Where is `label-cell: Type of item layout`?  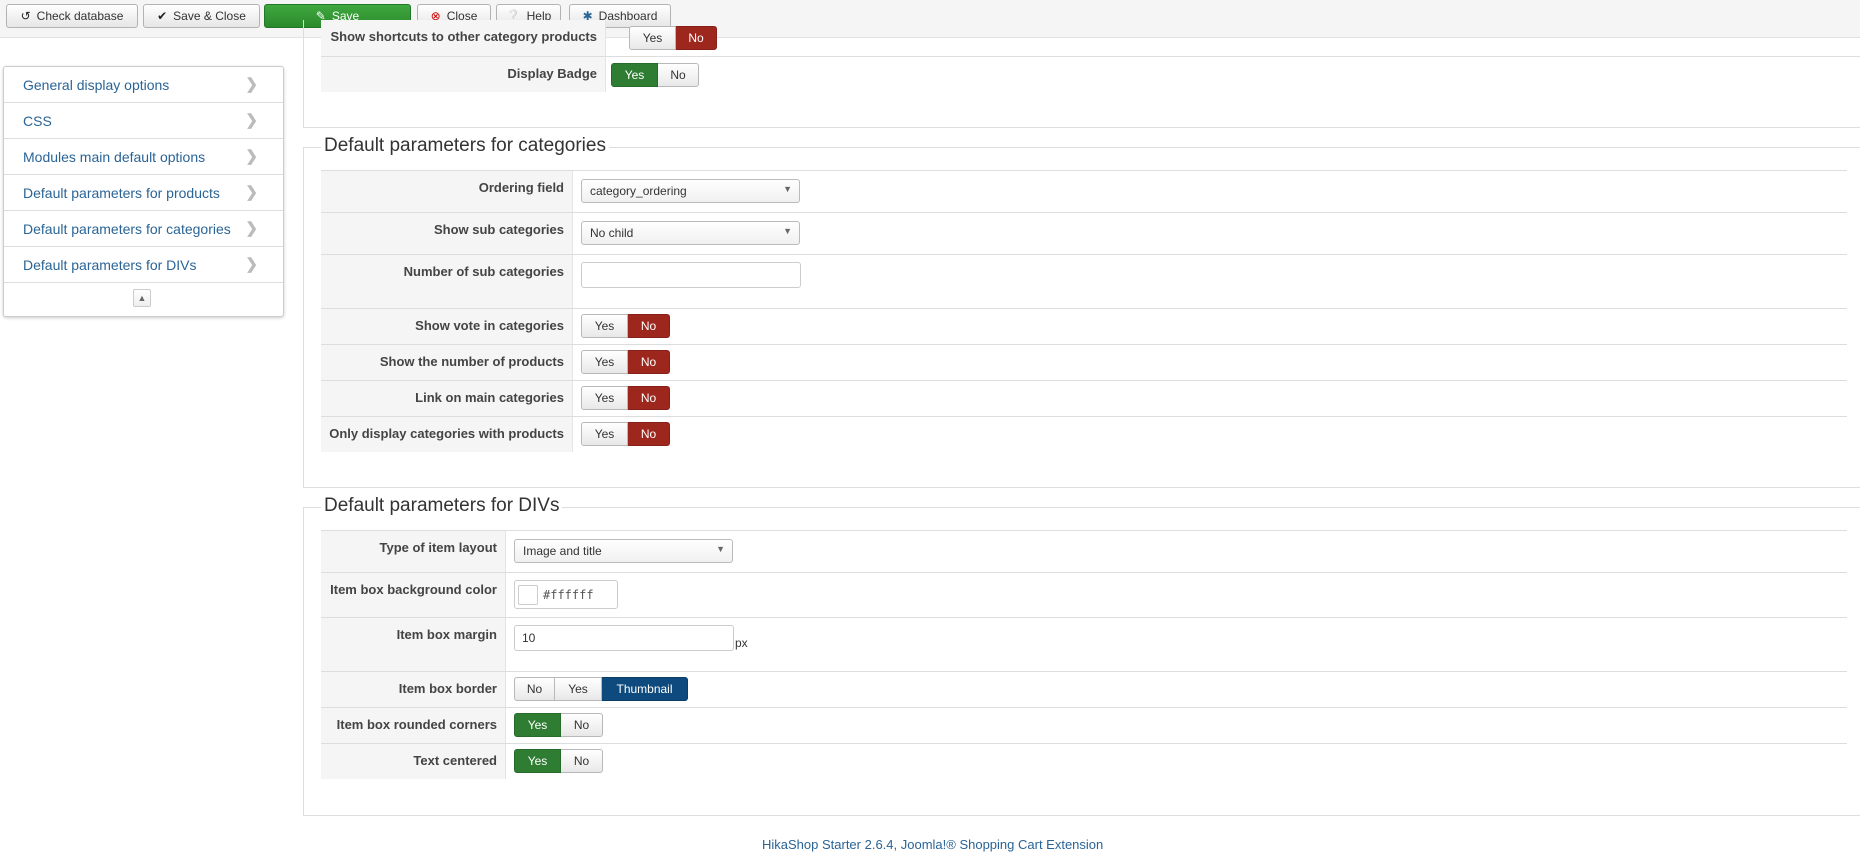
label-cell: Type of item layout is located at coordinates (413, 551).